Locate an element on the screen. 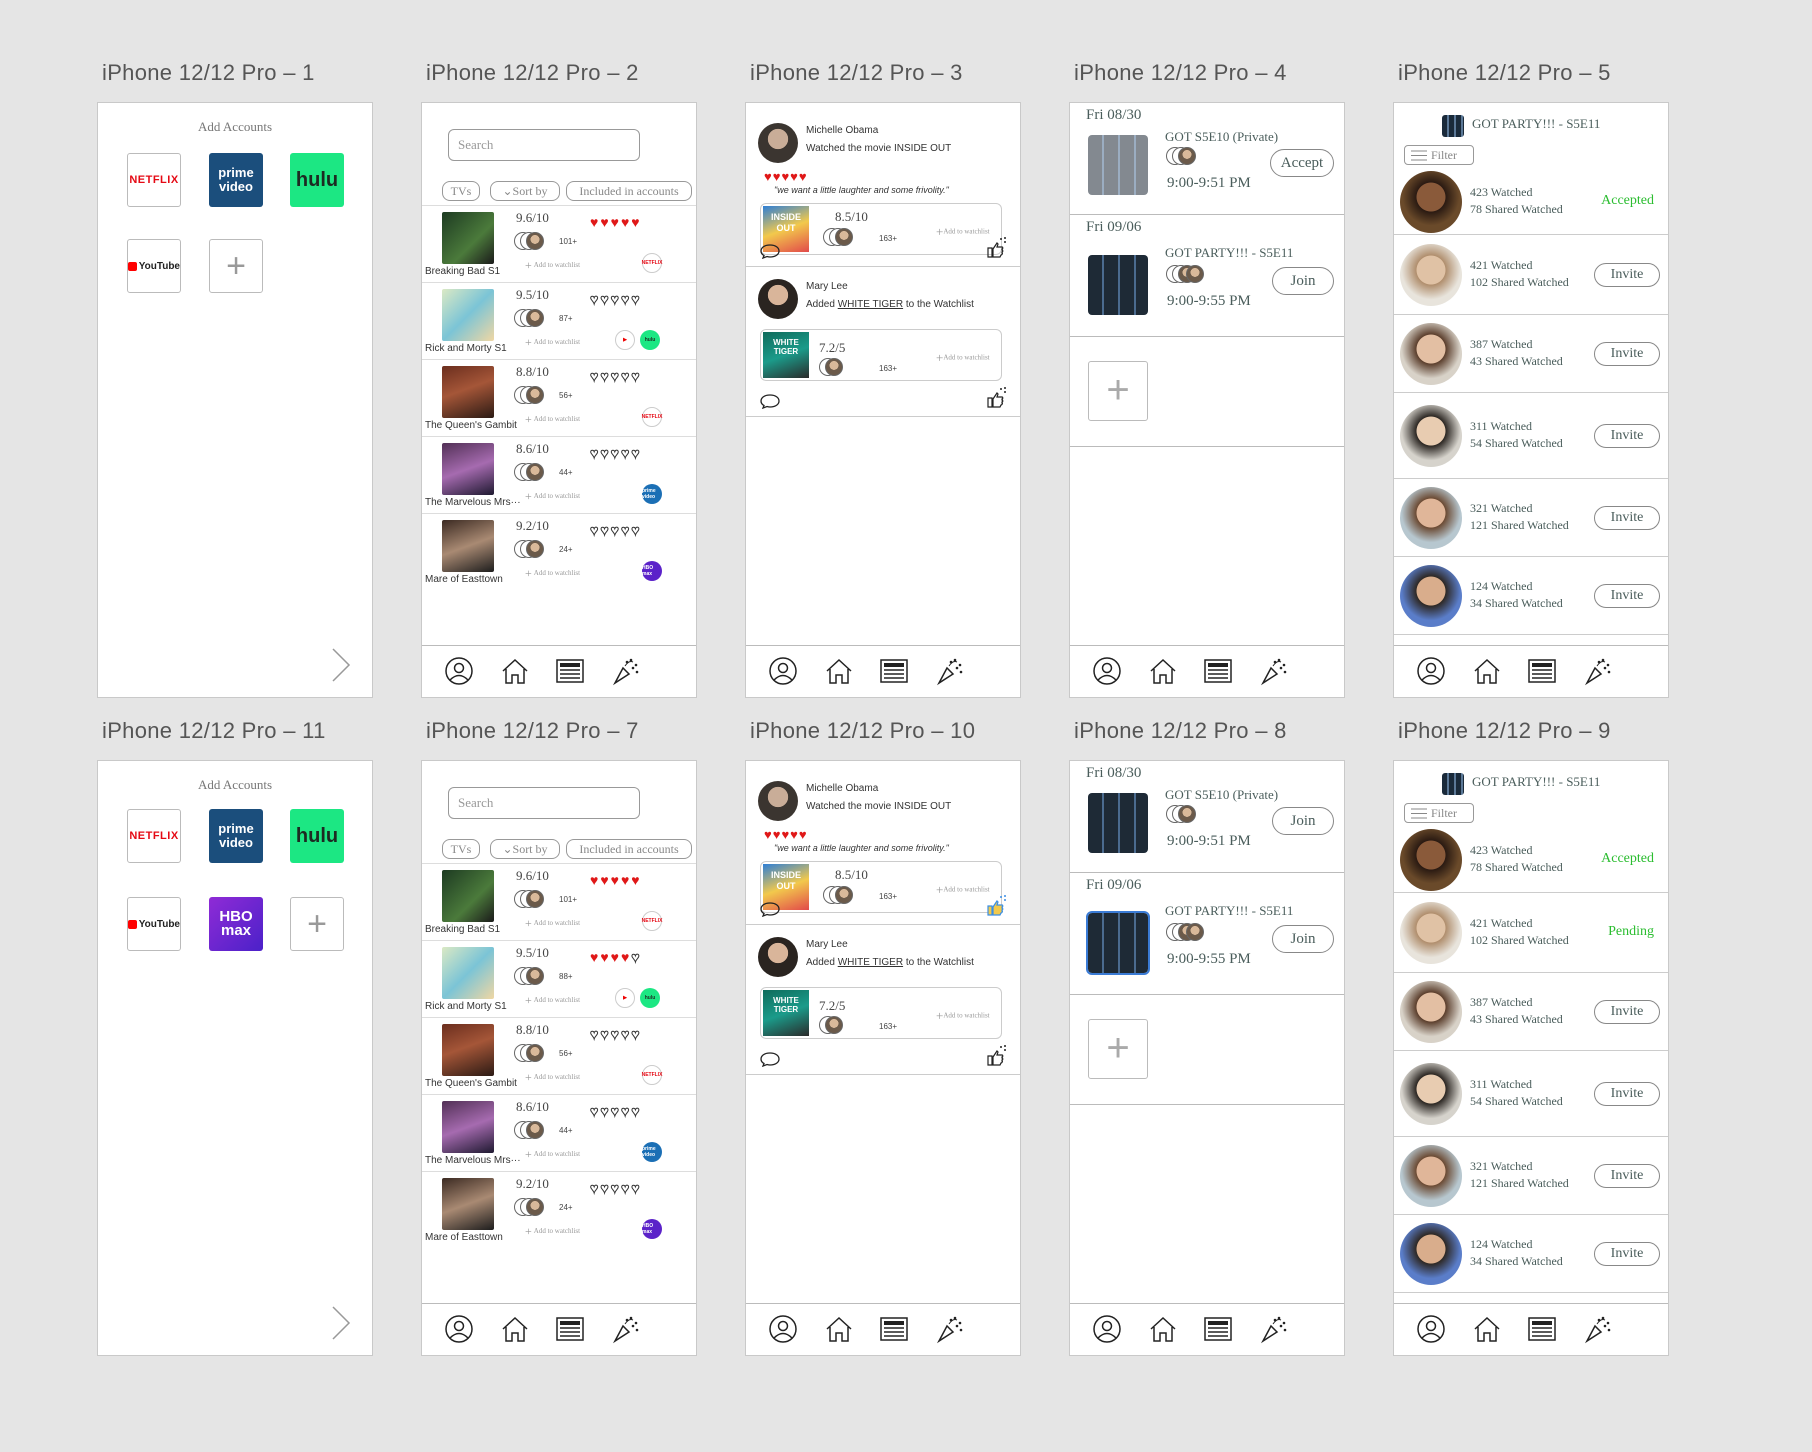 This screenshot has height=1452, width=1812. included-in-accounts-chip: Included in accounts is located at coordinates (629, 191).